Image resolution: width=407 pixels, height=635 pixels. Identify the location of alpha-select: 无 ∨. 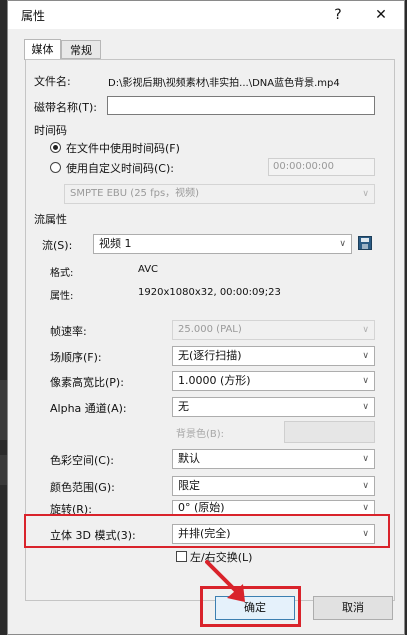
(273, 407).